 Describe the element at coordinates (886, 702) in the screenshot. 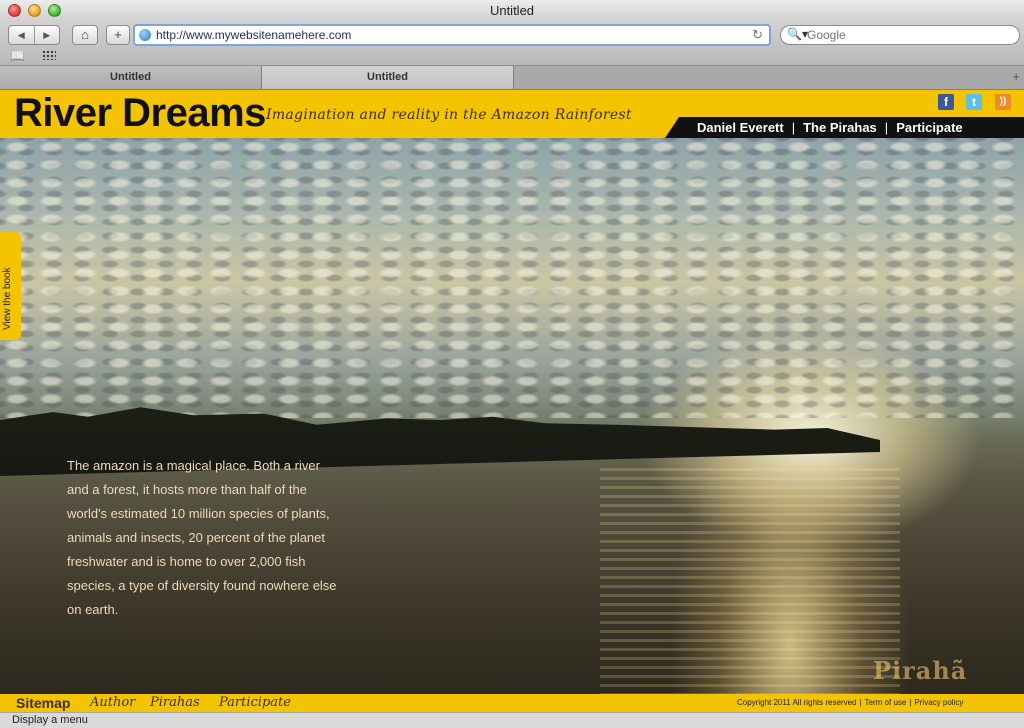

I see `terms-of-use-link: Term of use` at that location.